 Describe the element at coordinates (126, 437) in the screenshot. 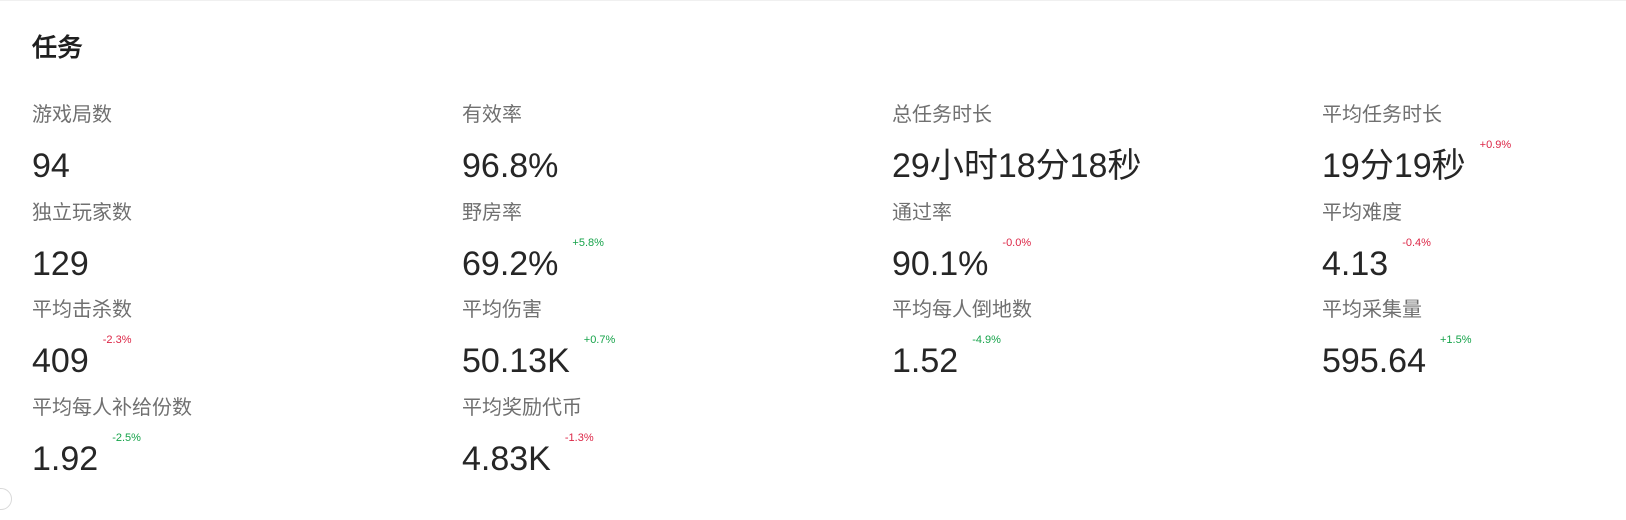

I see `stat-change: -2.5%` at that location.